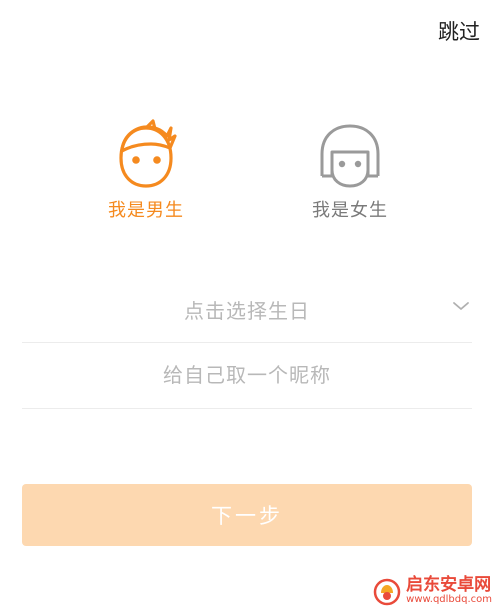 The height and width of the screenshot is (610, 500). I want to click on watermark-url: www.qdlbdq.com, so click(449, 599).